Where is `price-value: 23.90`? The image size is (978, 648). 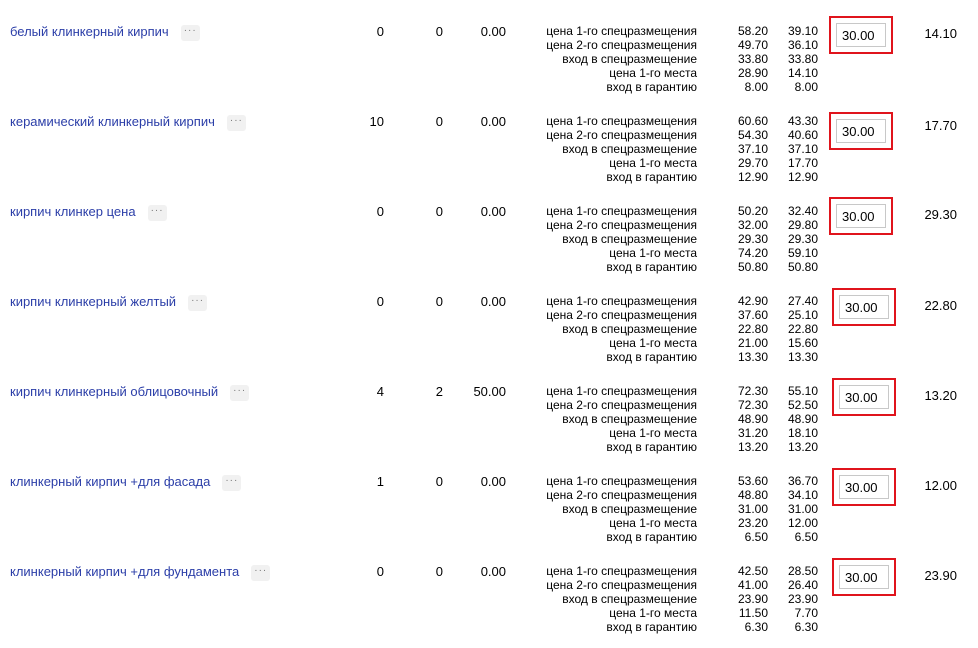
price-value: 23.90 is located at coordinates (752, 599).